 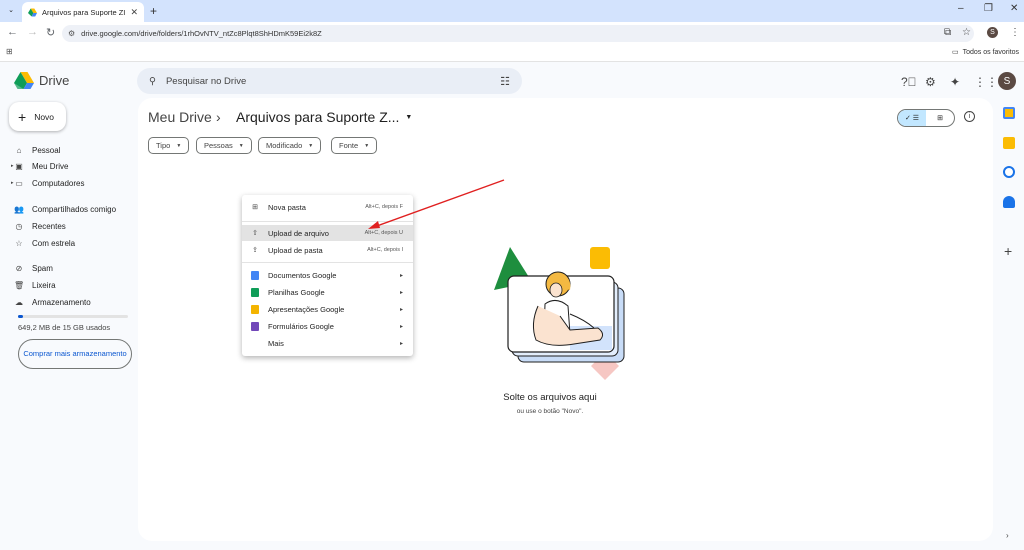 I want to click on sidebar-item-computadores: ▸ ▭ Computadores, so click(x=48, y=183).